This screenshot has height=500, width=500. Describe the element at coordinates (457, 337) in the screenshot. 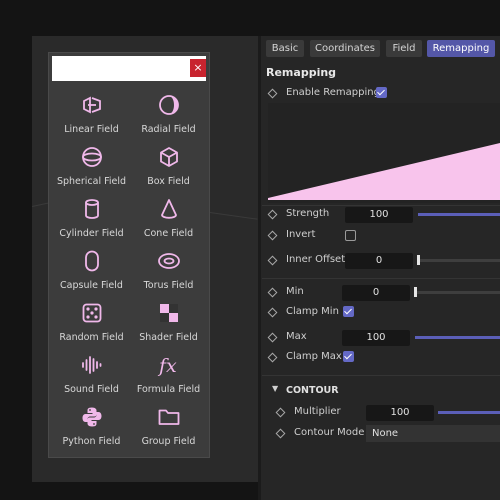

I see `max-slider` at that location.